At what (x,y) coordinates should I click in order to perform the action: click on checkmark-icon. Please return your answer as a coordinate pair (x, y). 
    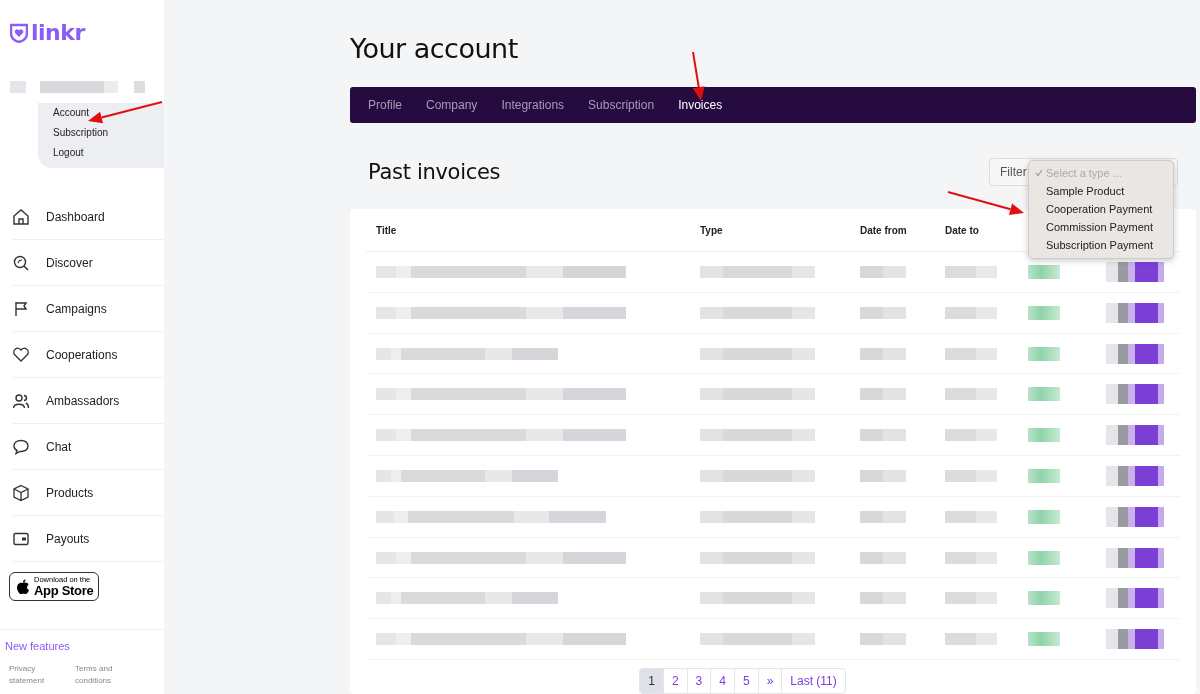
    Looking at the image, I should click on (1039, 173).